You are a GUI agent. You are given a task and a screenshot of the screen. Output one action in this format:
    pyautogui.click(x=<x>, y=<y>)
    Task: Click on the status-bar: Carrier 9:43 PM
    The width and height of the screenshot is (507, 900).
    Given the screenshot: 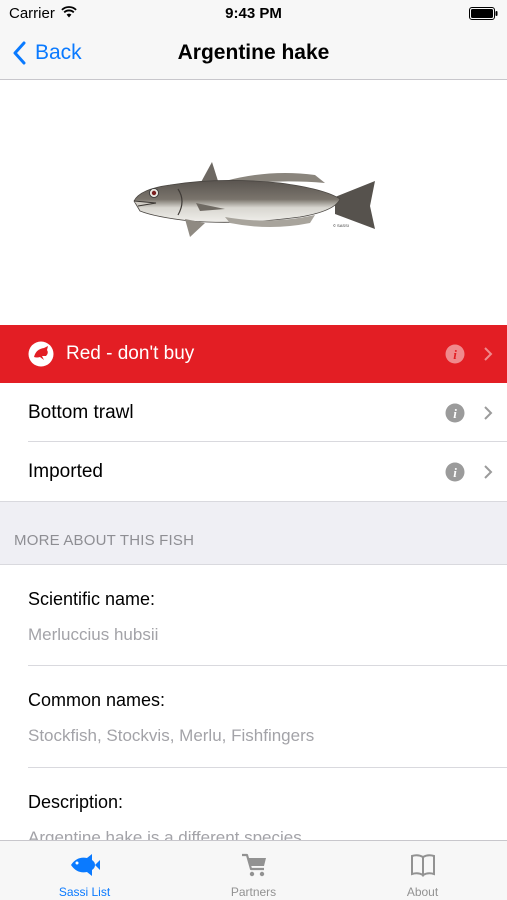 What is the action you would take?
    pyautogui.click(x=253, y=14)
    